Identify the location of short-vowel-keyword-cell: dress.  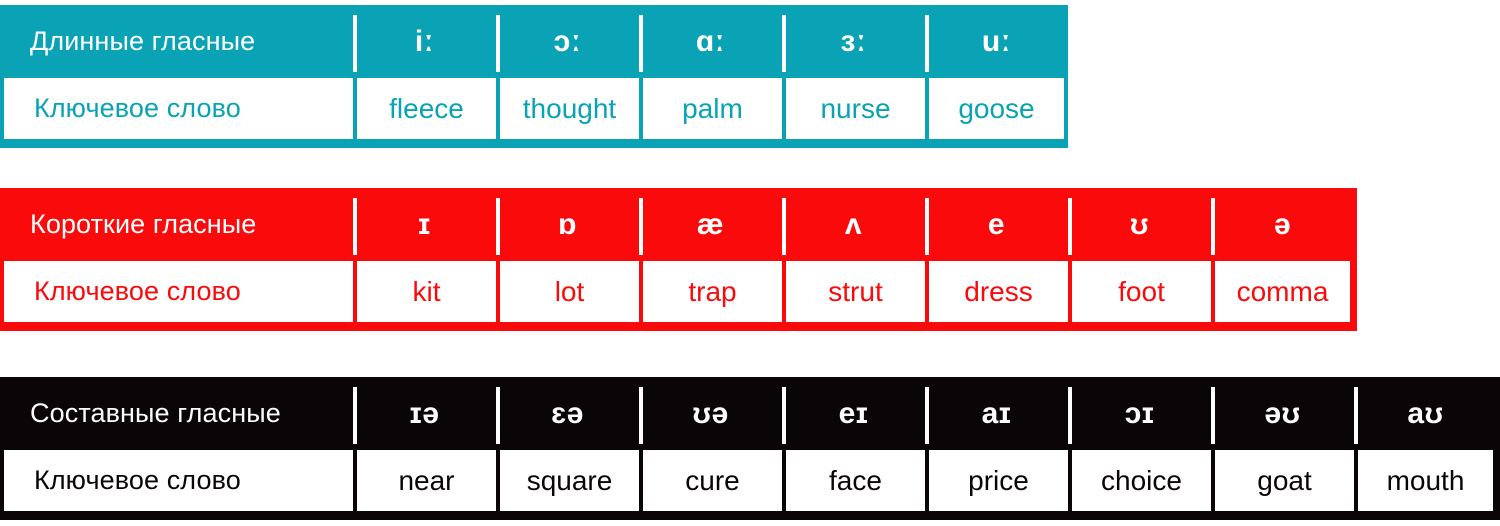
(996, 293).